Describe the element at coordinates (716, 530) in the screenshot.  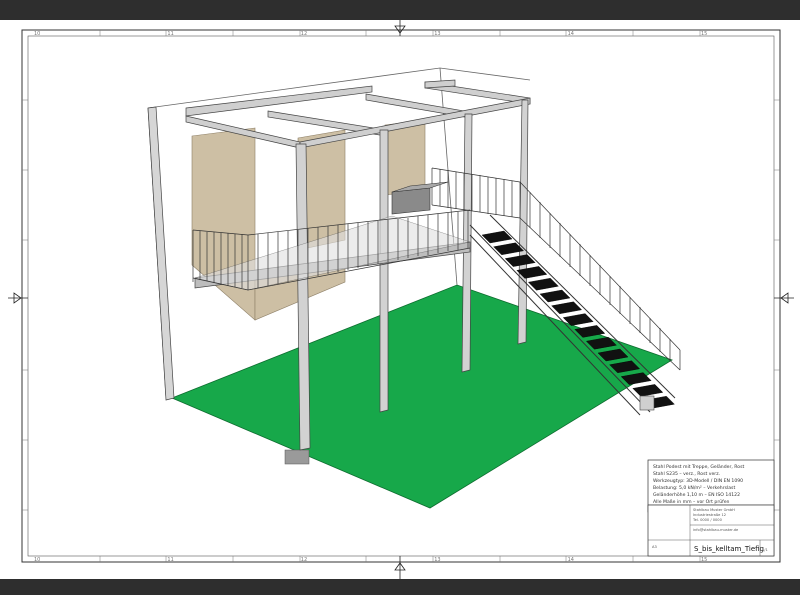
I see `company-line-4: info@stahlbau-muster.de` at that location.